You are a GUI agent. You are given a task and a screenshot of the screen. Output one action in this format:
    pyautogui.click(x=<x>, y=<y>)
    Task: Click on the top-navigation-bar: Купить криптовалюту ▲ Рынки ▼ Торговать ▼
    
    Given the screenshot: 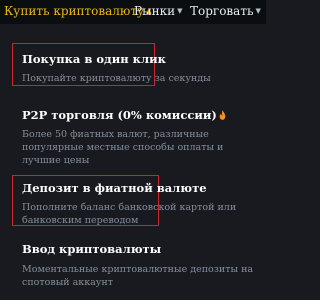 What is the action you would take?
    pyautogui.click(x=133, y=12)
    